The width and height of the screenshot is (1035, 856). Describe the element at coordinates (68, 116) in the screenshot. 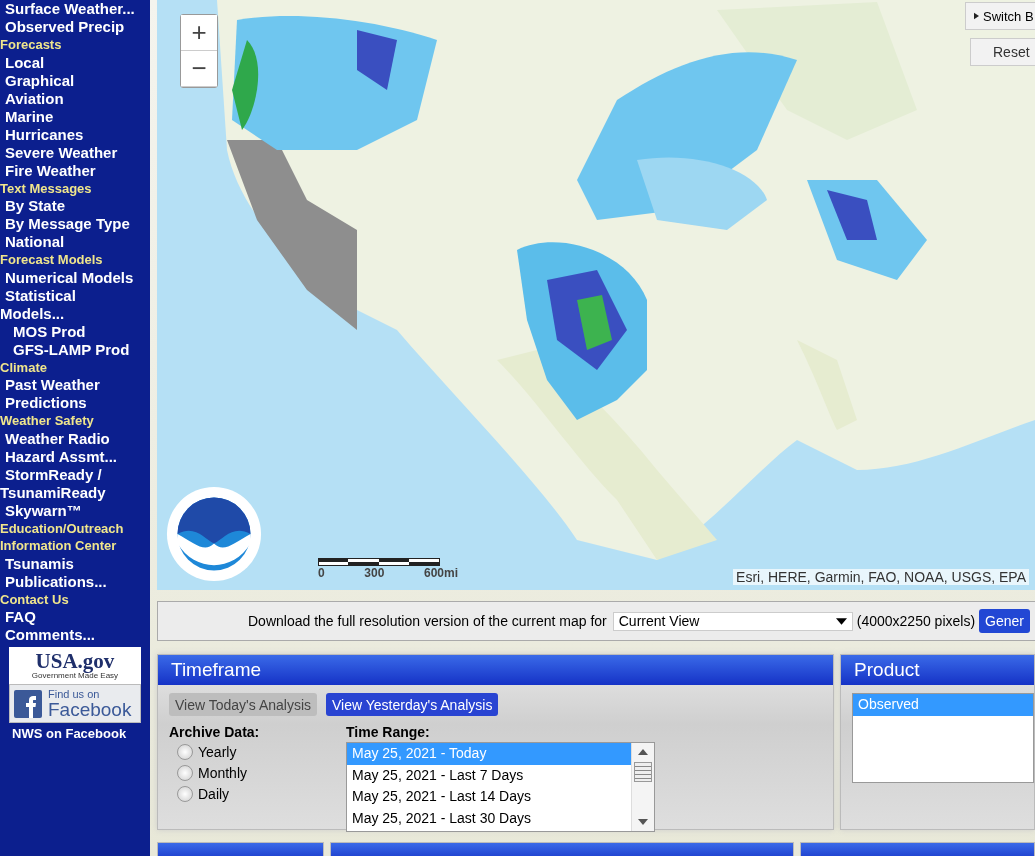

I see `sidebar-link: Marine` at that location.